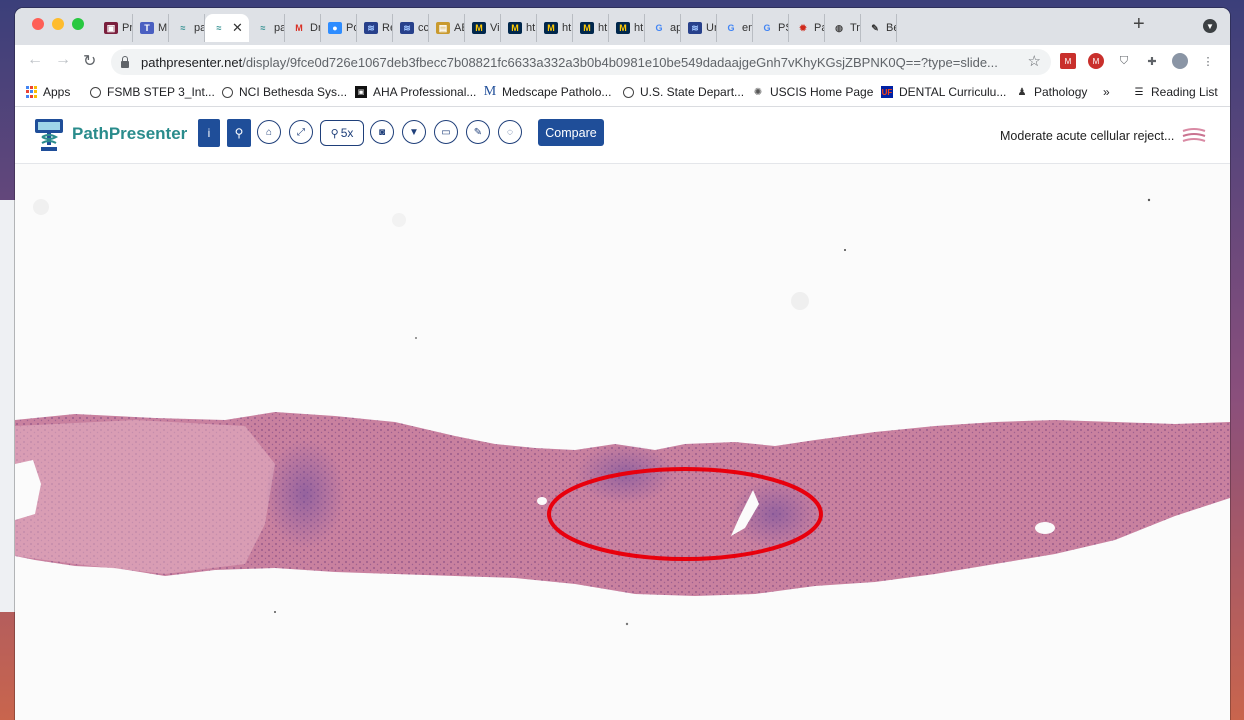  I want to click on reading-list-button: ☰ Reading List, so click(1175, 92).